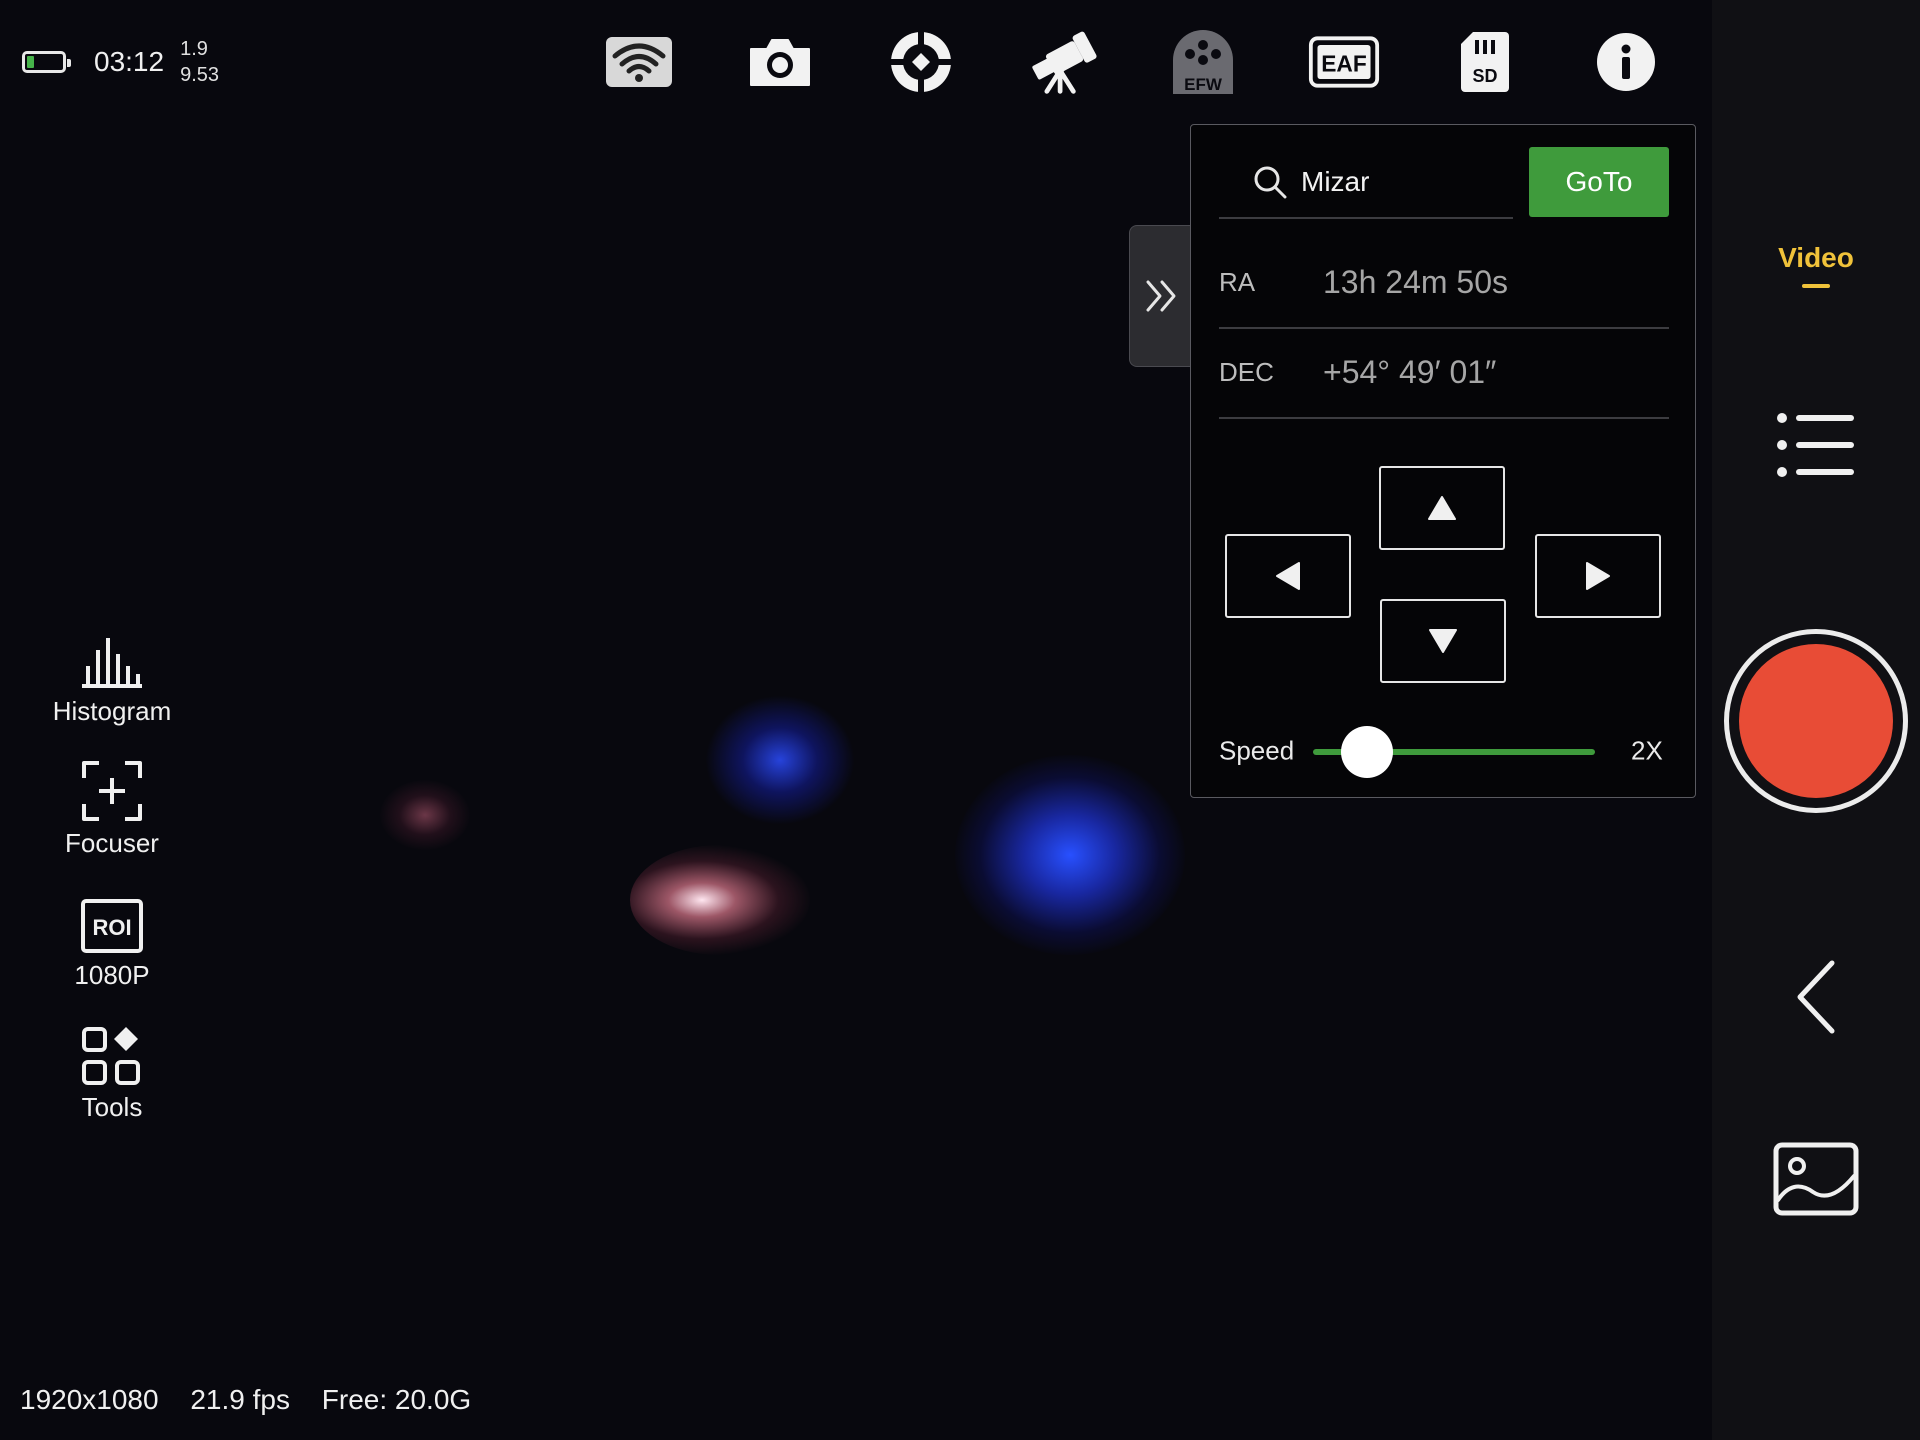 The width and height of the screenshot is (1920, 1440). I want to click on sd-card-button: SD, so click(1485, 62).